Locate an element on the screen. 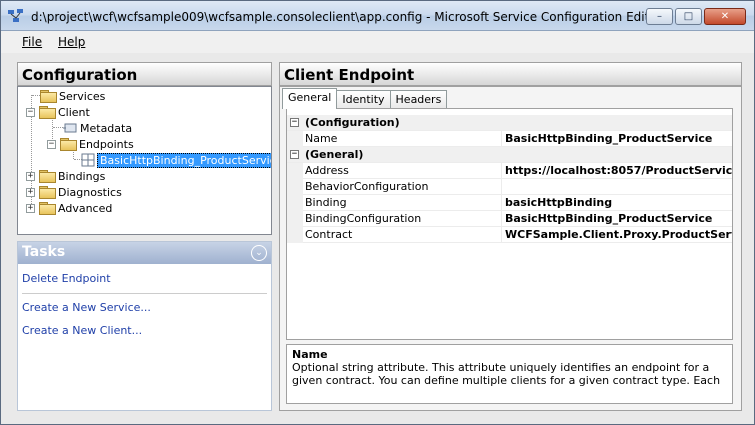 This screenshot has width=755, height=425. property-value: WCFSample.Client.Proxy.ProductService is located at coordinates (618, 234).